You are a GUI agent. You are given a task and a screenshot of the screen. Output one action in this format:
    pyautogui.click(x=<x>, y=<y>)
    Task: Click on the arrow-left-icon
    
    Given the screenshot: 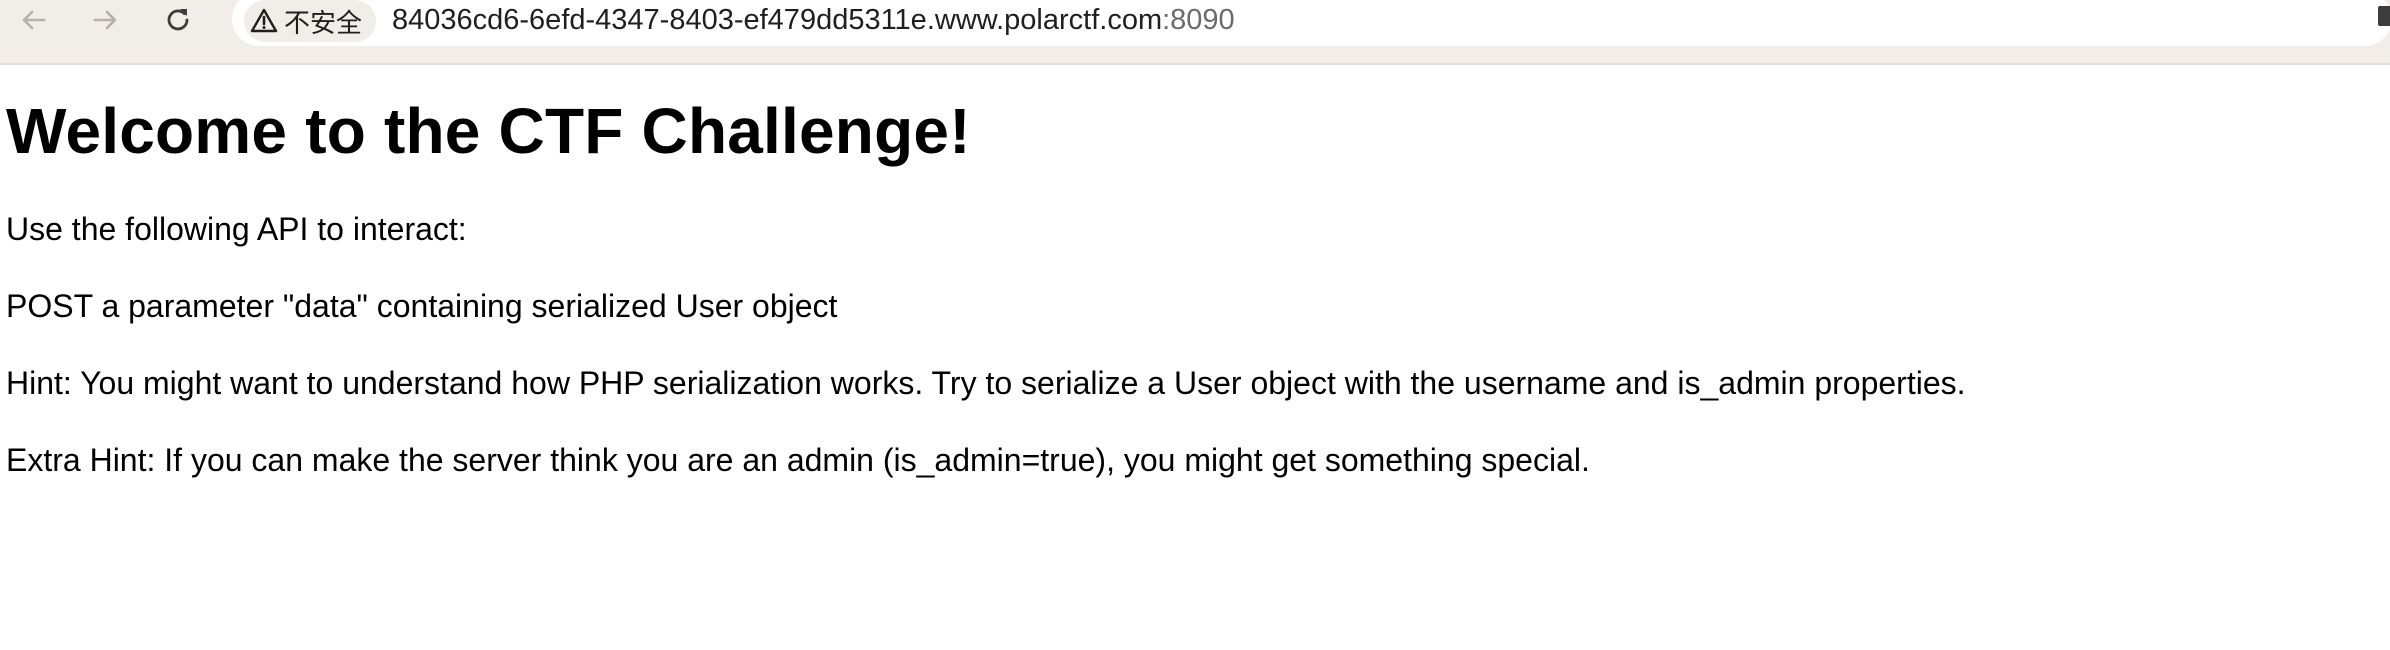 What is the action you would take?
    pyautogui.click(x=34, y=20)
    